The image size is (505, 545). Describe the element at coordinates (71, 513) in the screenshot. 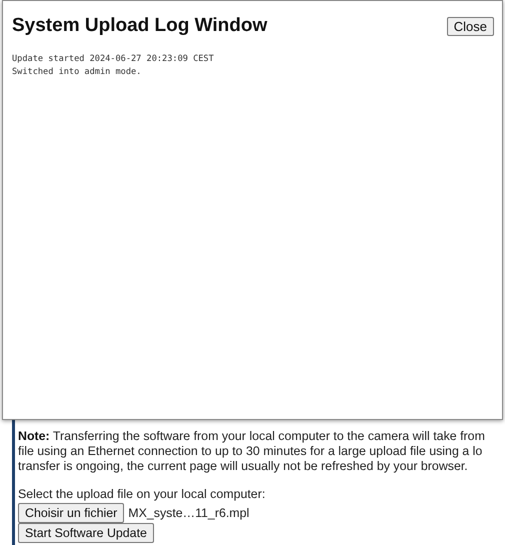

I see `choose-file-button: Choisir un fichier` at that location.